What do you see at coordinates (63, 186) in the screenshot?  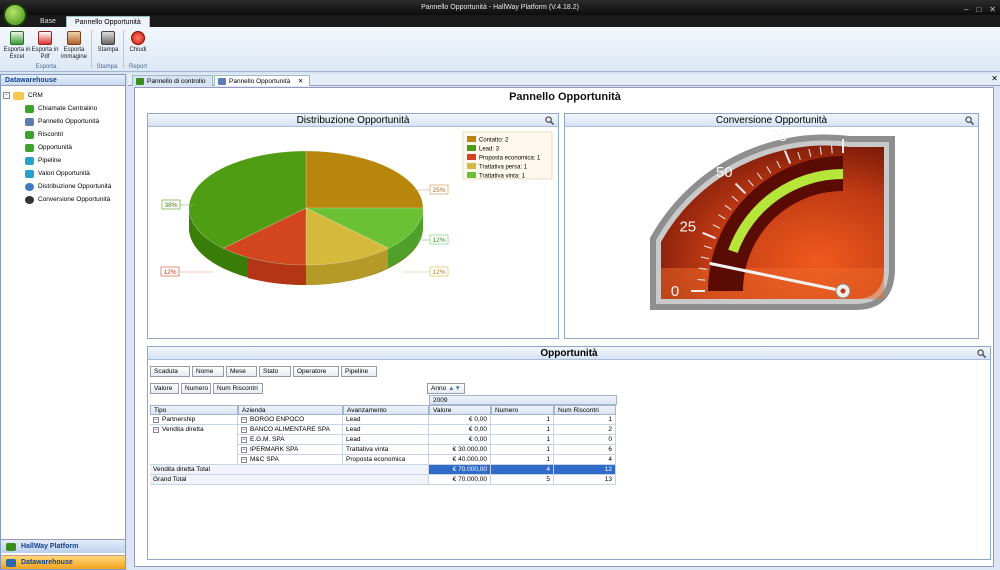 I see `tree-item-distribuzione-opportunit-: Distribuzione Opportunità` at bounding box center [63, 186].